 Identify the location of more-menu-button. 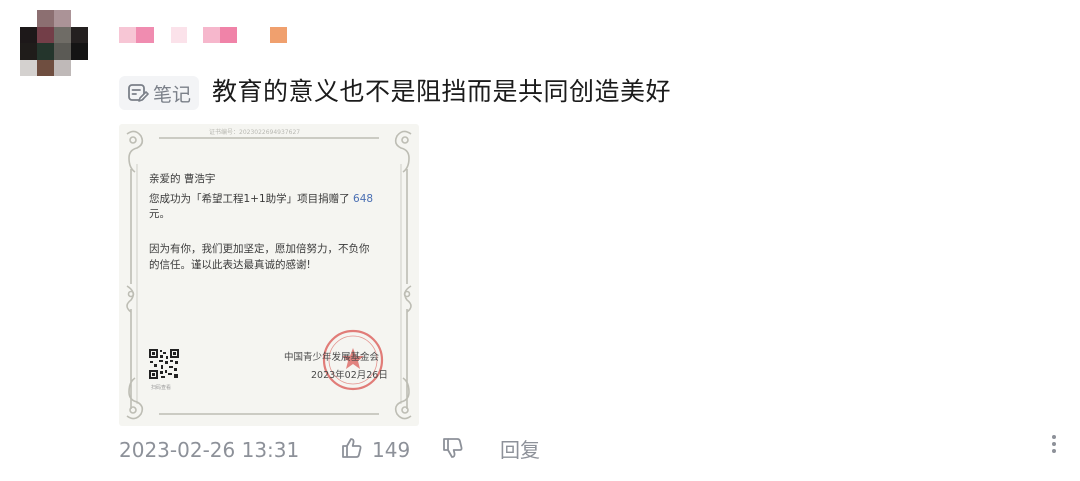
(1054, 445).